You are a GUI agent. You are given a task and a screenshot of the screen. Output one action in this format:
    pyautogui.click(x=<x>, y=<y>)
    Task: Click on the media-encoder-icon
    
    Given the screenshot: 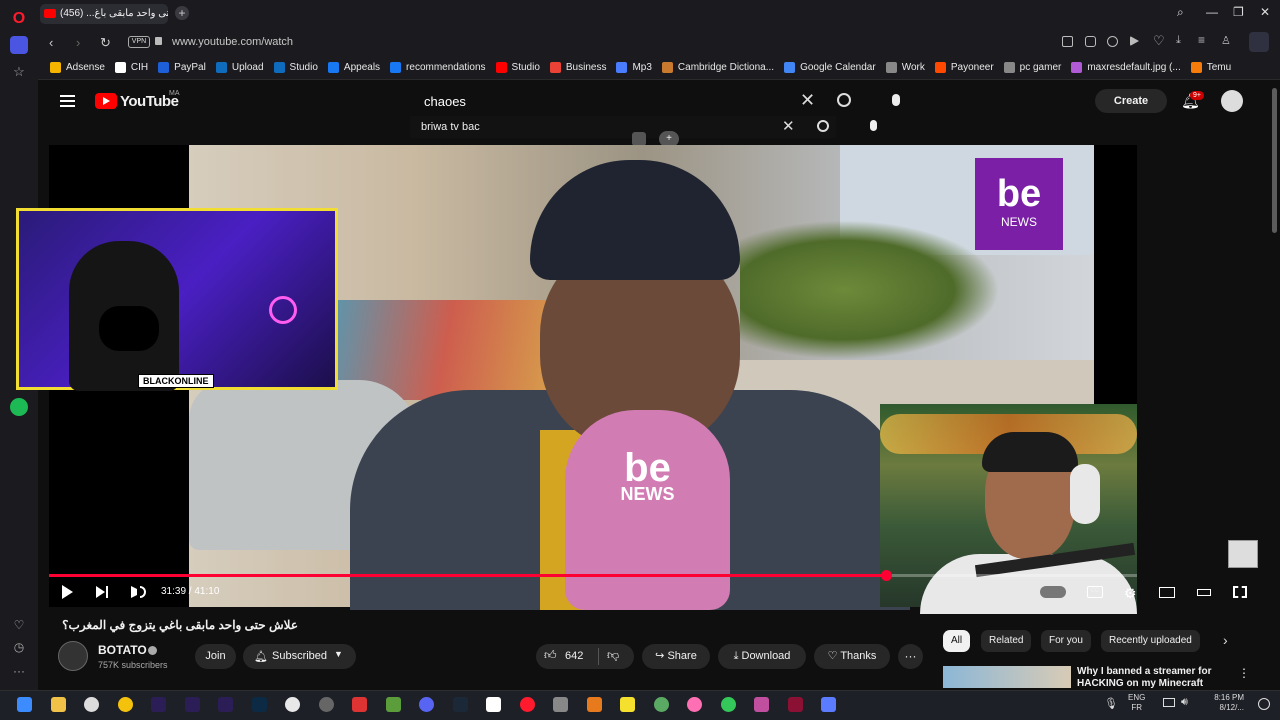 What is the action you would take?
    pyautogui.click(x=192, y=704)
    